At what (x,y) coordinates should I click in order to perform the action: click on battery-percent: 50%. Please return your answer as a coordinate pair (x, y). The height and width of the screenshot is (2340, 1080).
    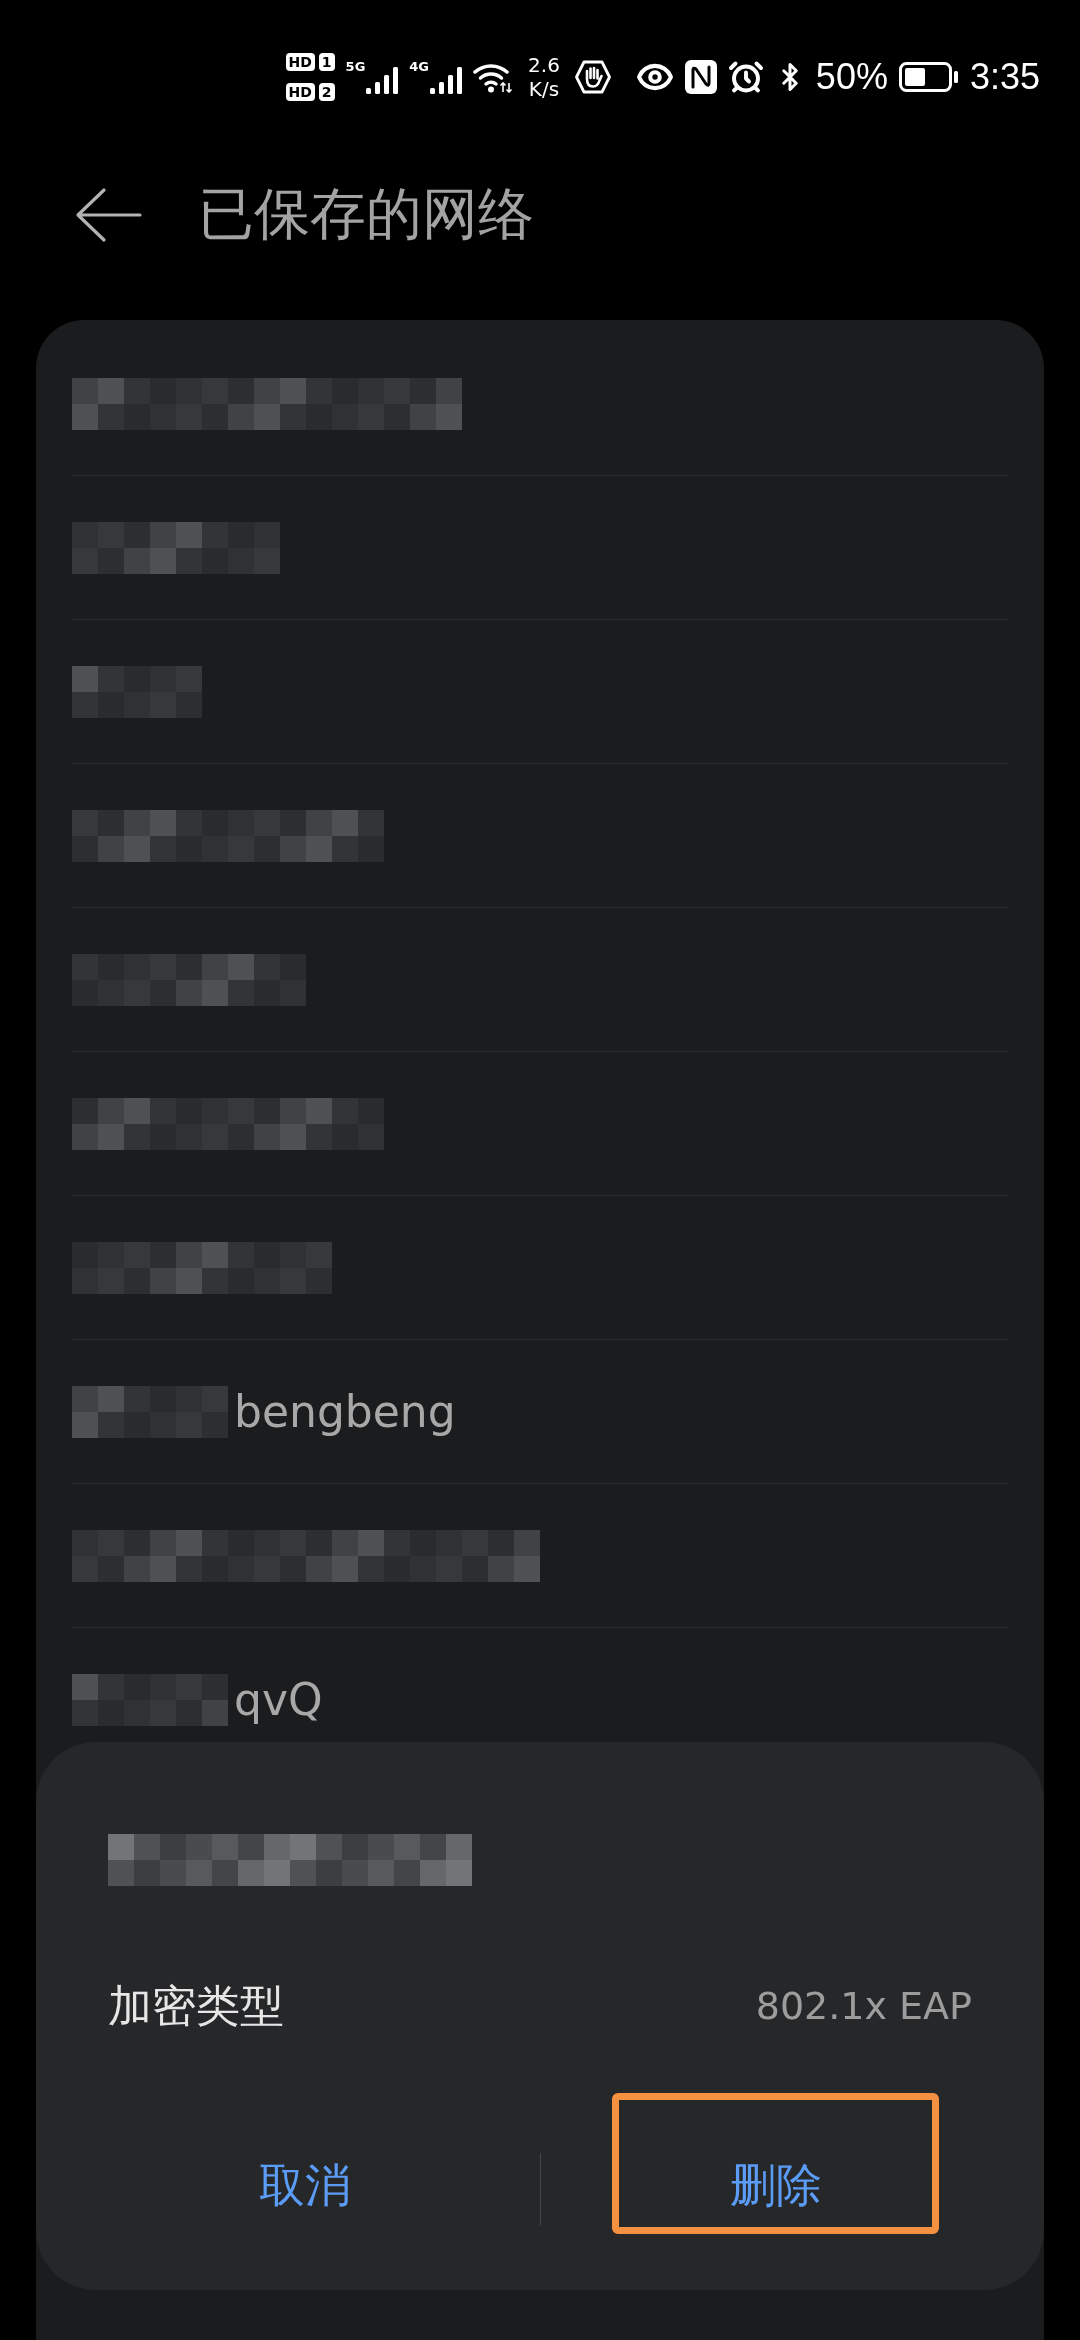
    Looking at the image, I should click on (851, 77).